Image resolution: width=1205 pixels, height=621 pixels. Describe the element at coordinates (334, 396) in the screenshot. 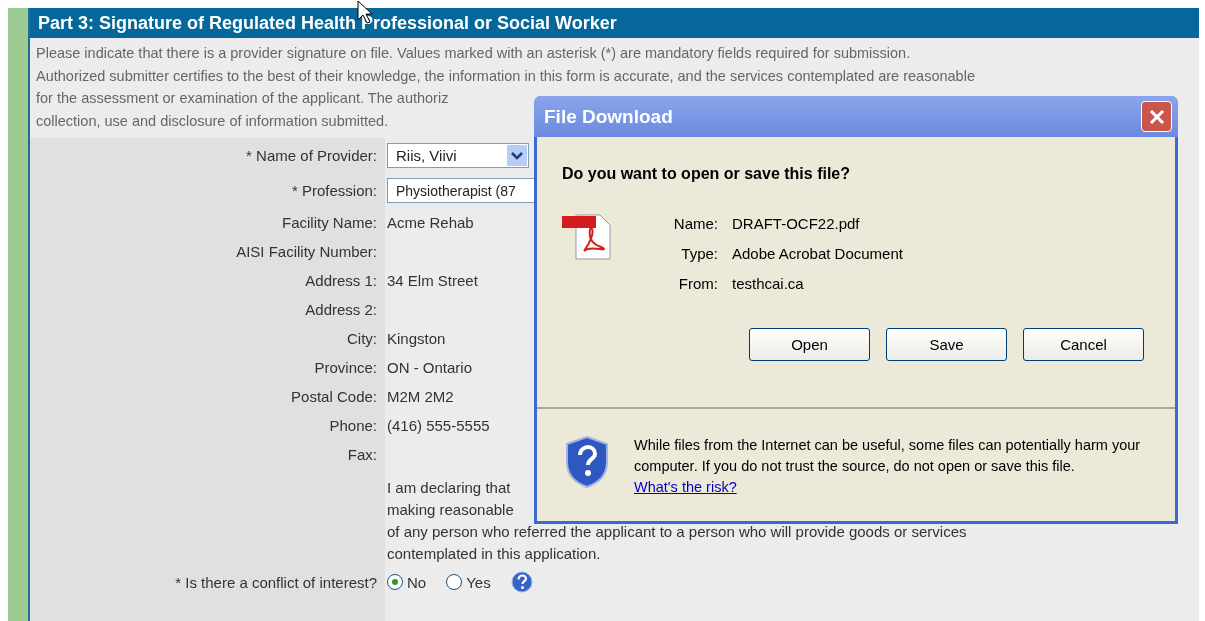

I see `field-label: Postal Code:` at that location.